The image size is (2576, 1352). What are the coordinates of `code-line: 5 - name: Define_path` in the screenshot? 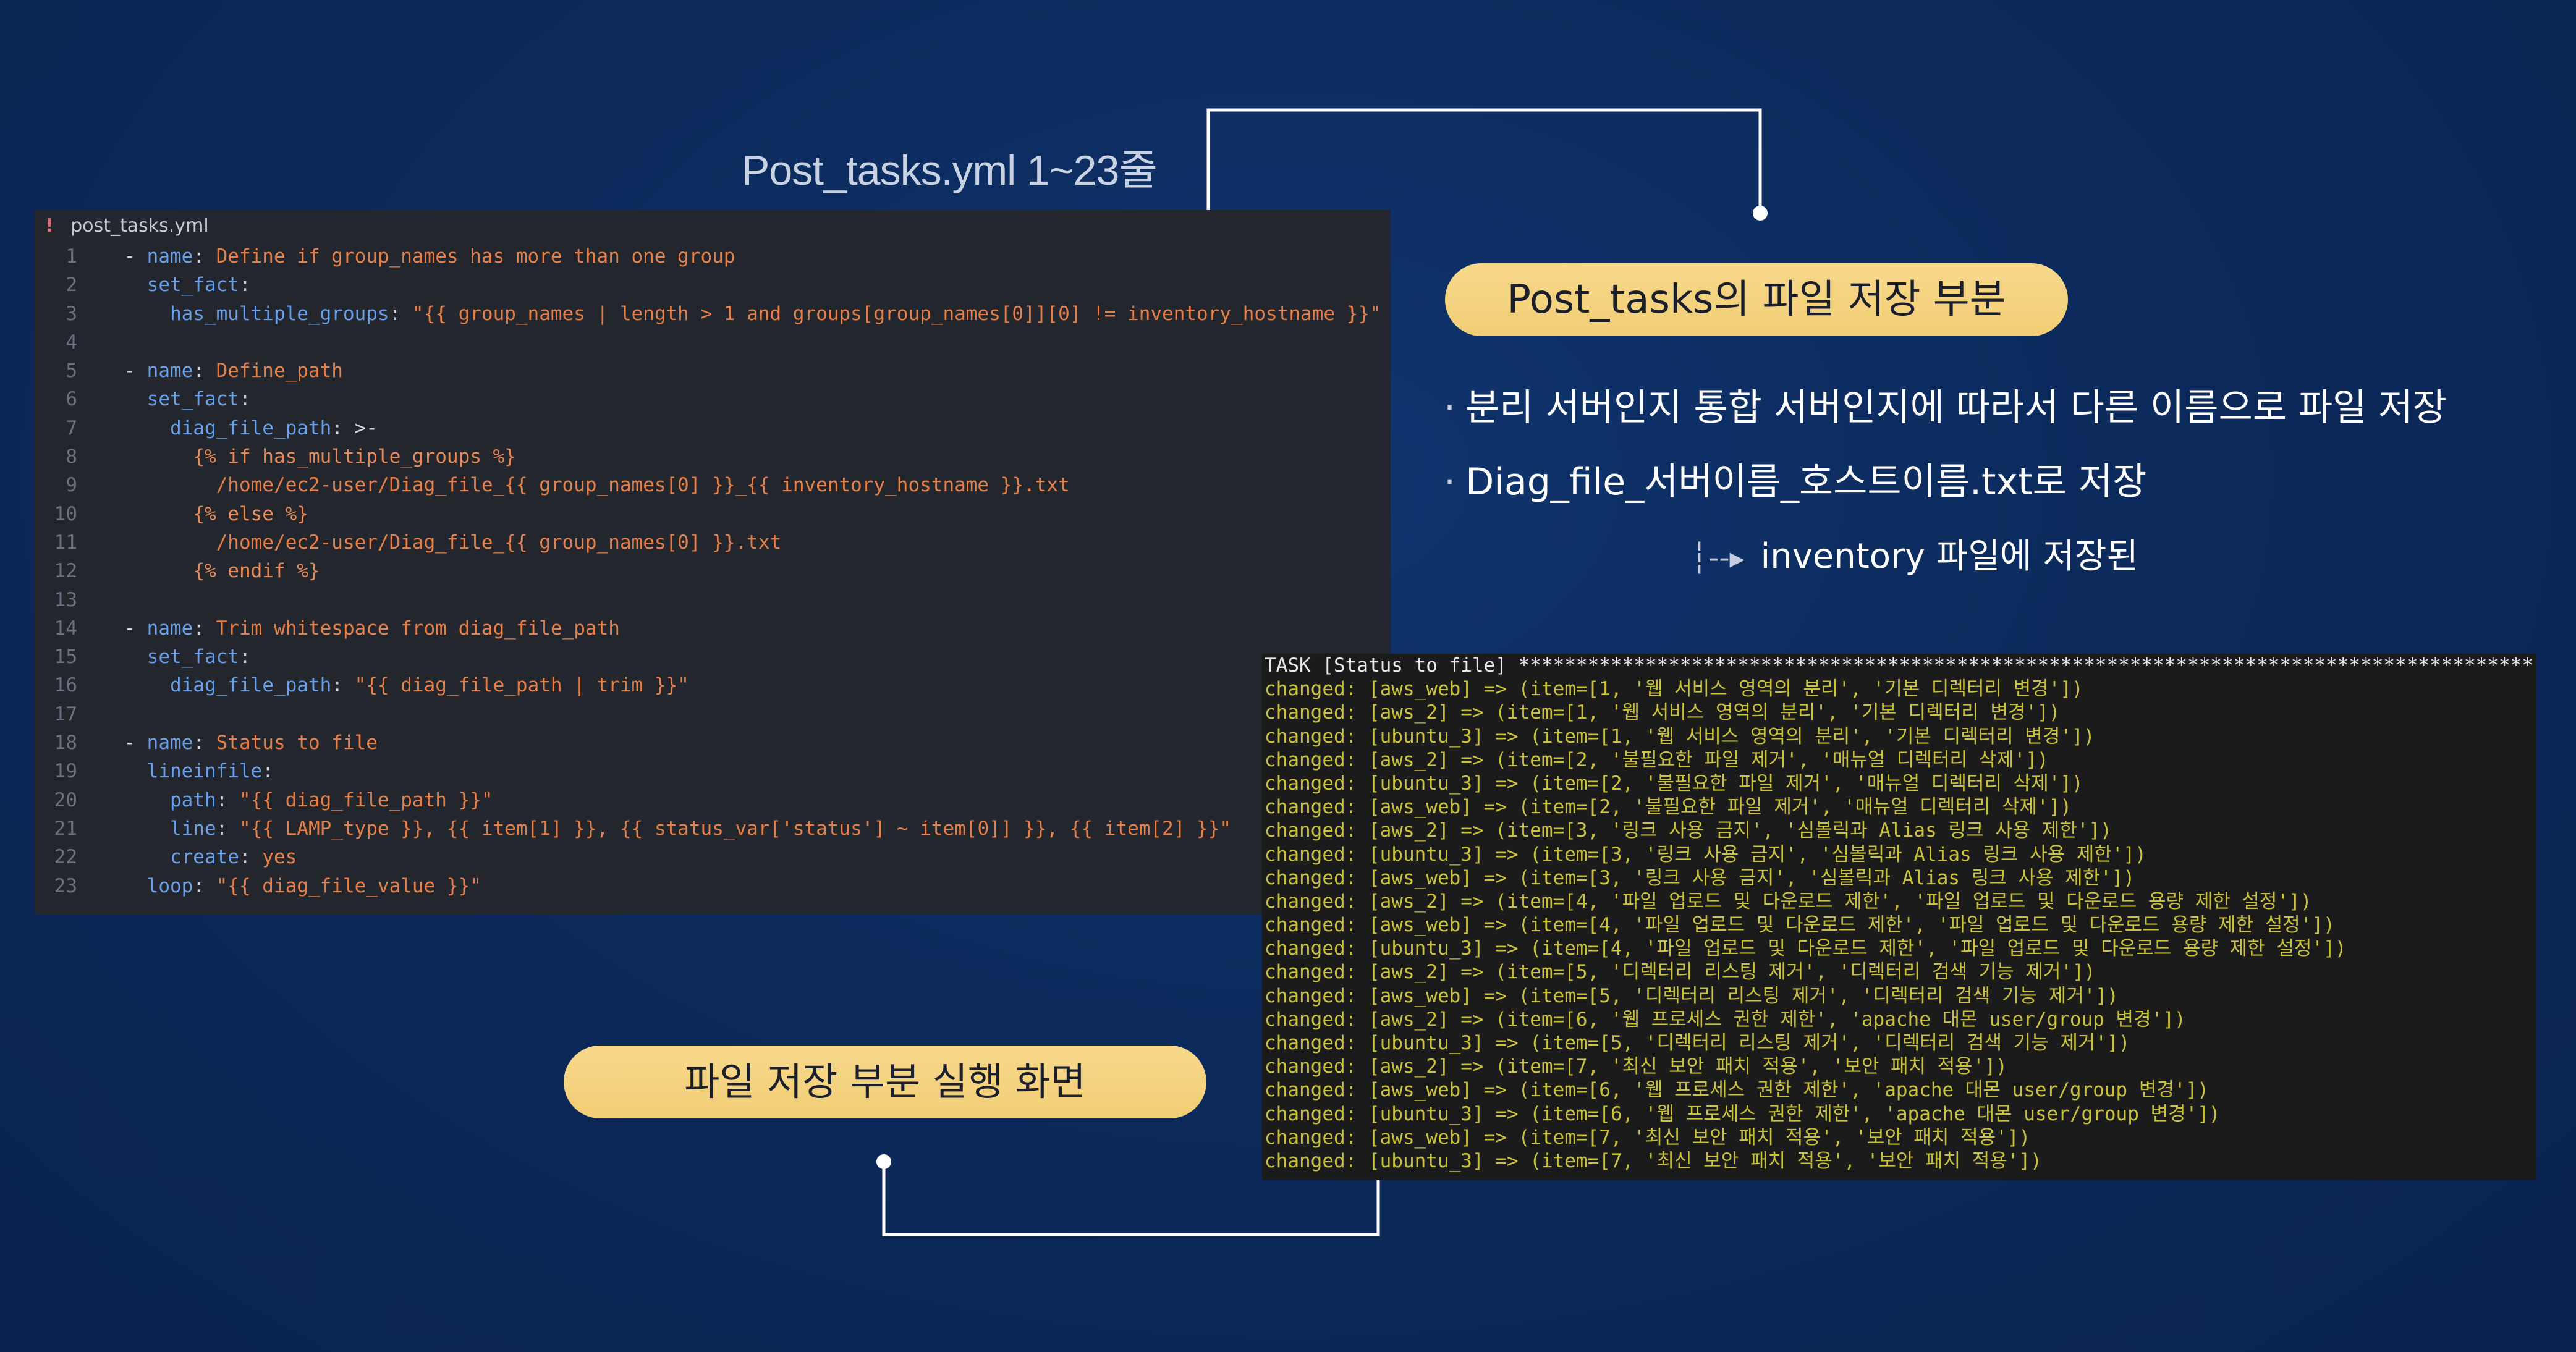 It's located at (712, 371).